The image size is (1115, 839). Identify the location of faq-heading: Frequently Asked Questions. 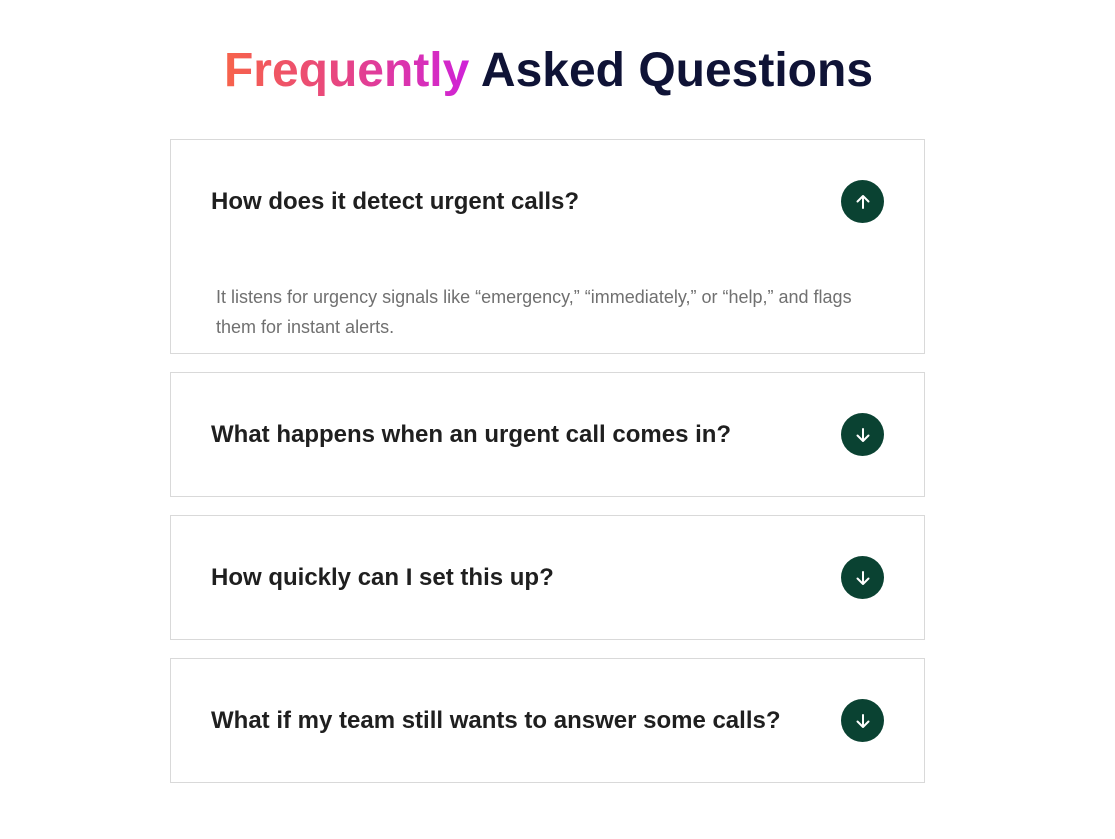
(548, 71).